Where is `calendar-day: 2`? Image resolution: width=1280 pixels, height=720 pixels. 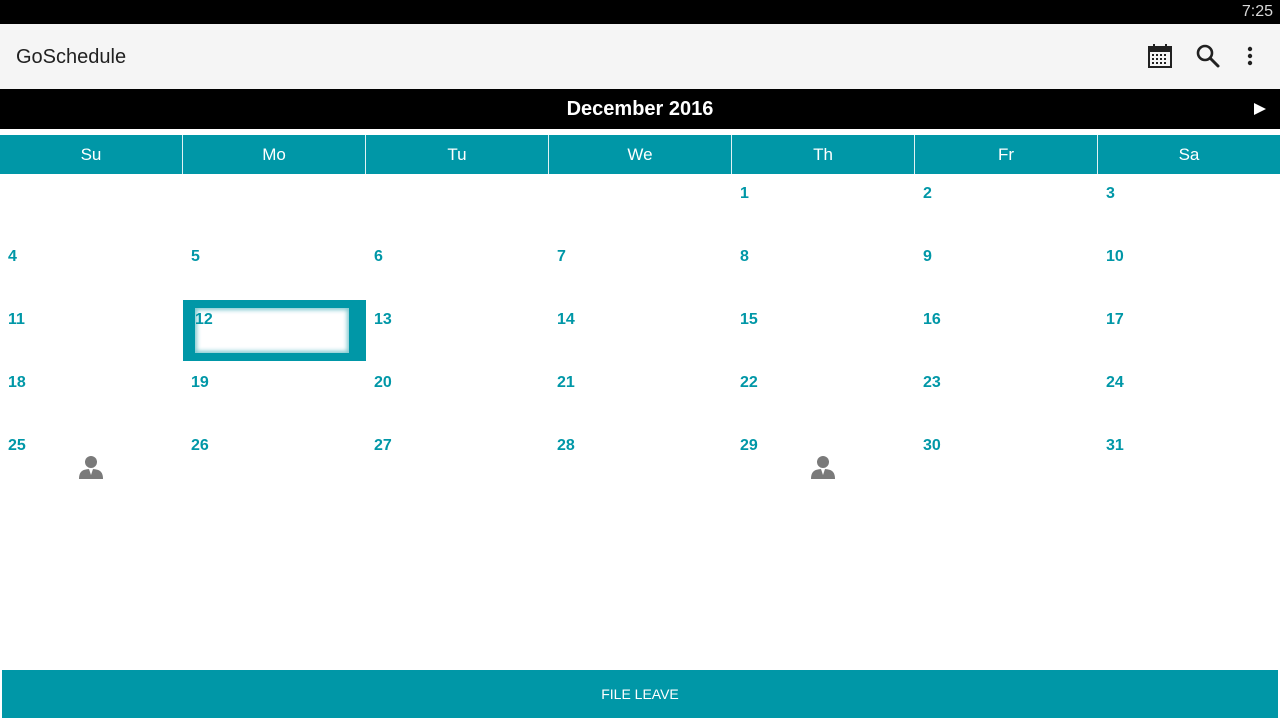 calendar-day: 2 is located at coordinates (1006, 205).